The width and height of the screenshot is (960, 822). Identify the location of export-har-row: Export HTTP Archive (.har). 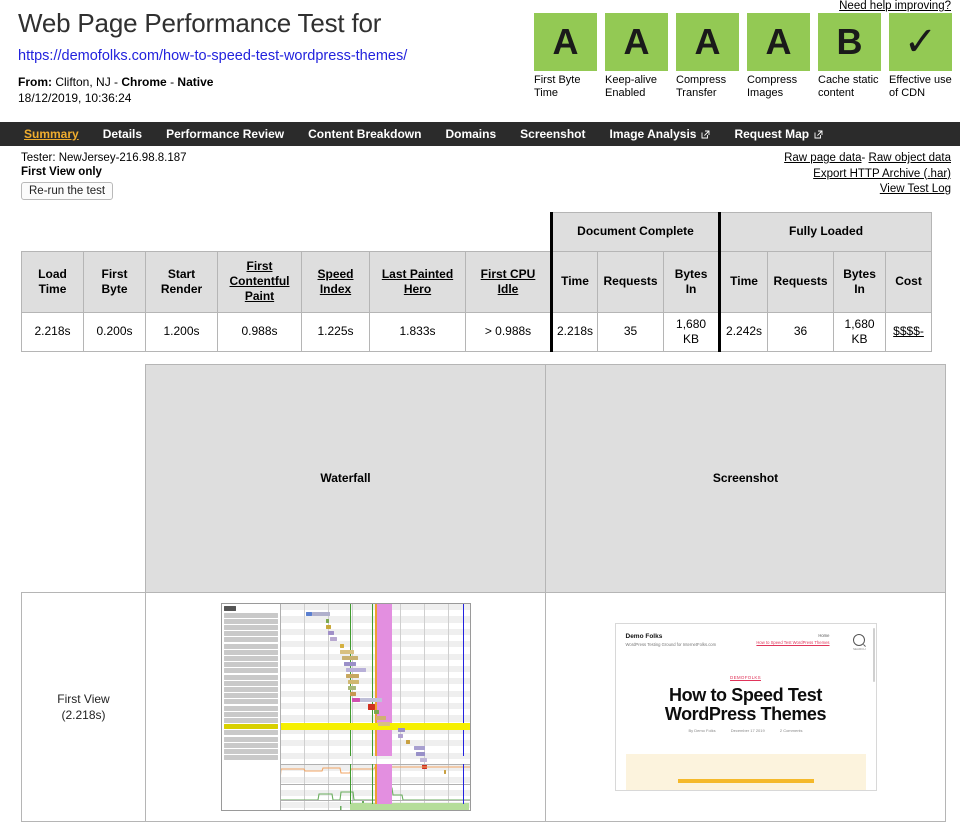
(867, 175).